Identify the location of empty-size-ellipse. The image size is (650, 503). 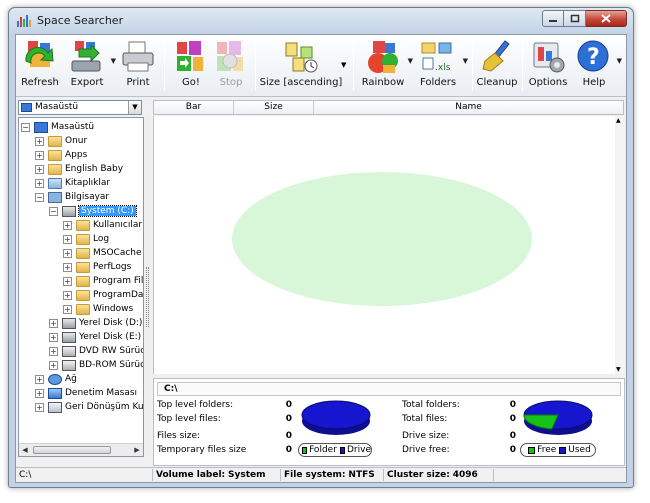
(382, 239).